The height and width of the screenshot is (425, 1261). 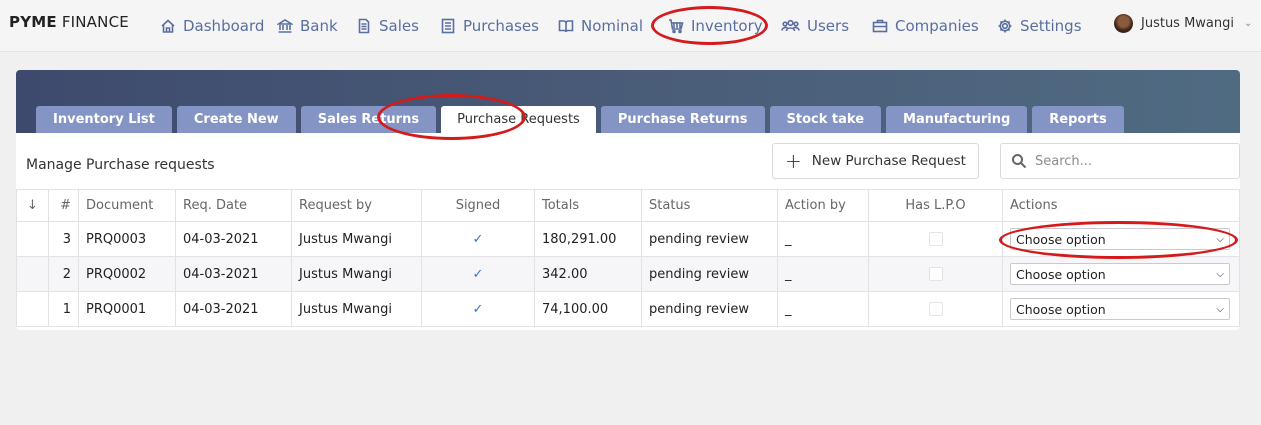 What do you see at coordinates (1005, 26) in the screenshot?
I see `gear-icon` at bounding box center [1005, 26].